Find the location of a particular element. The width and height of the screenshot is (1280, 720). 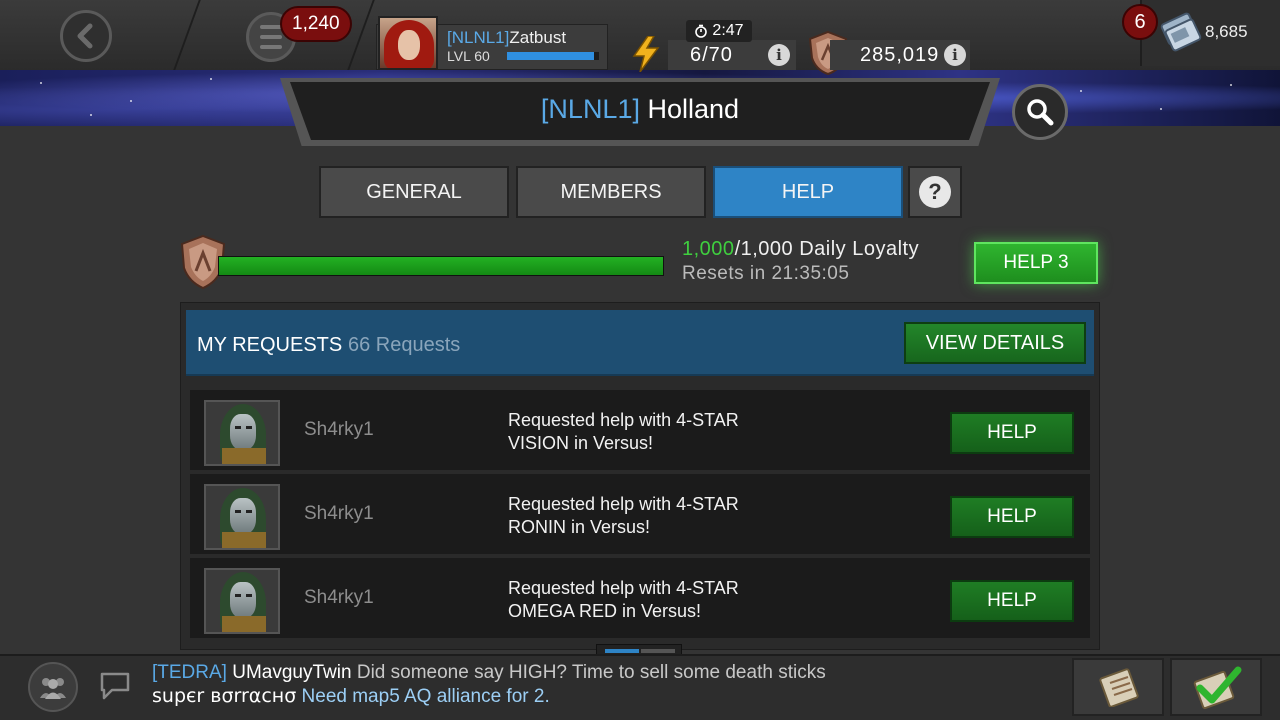

chat-user: supєr вσrrαcнσ is located at coordinates (224, 696).